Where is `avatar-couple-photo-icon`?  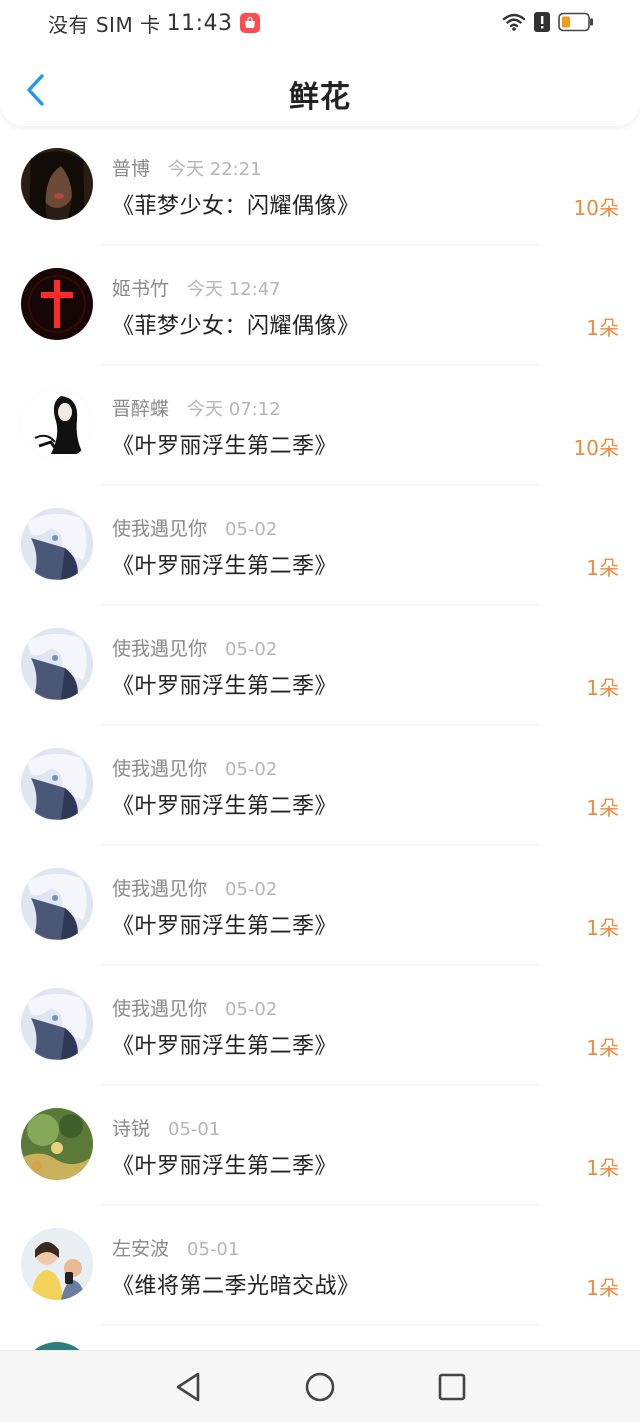
avatar-couple-photo-icon is located at coordinates (57, 1264).